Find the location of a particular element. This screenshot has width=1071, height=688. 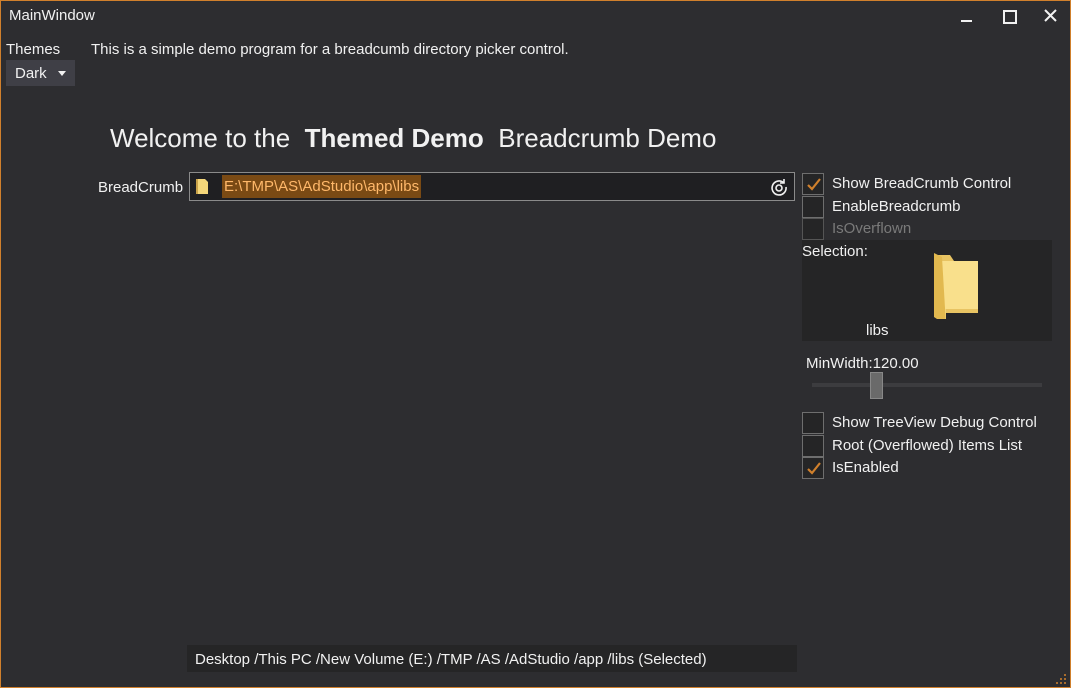

breadcrumb-control: E:\TMP\AS\AdStudio\app\libs is located at coordinates (492, 186).